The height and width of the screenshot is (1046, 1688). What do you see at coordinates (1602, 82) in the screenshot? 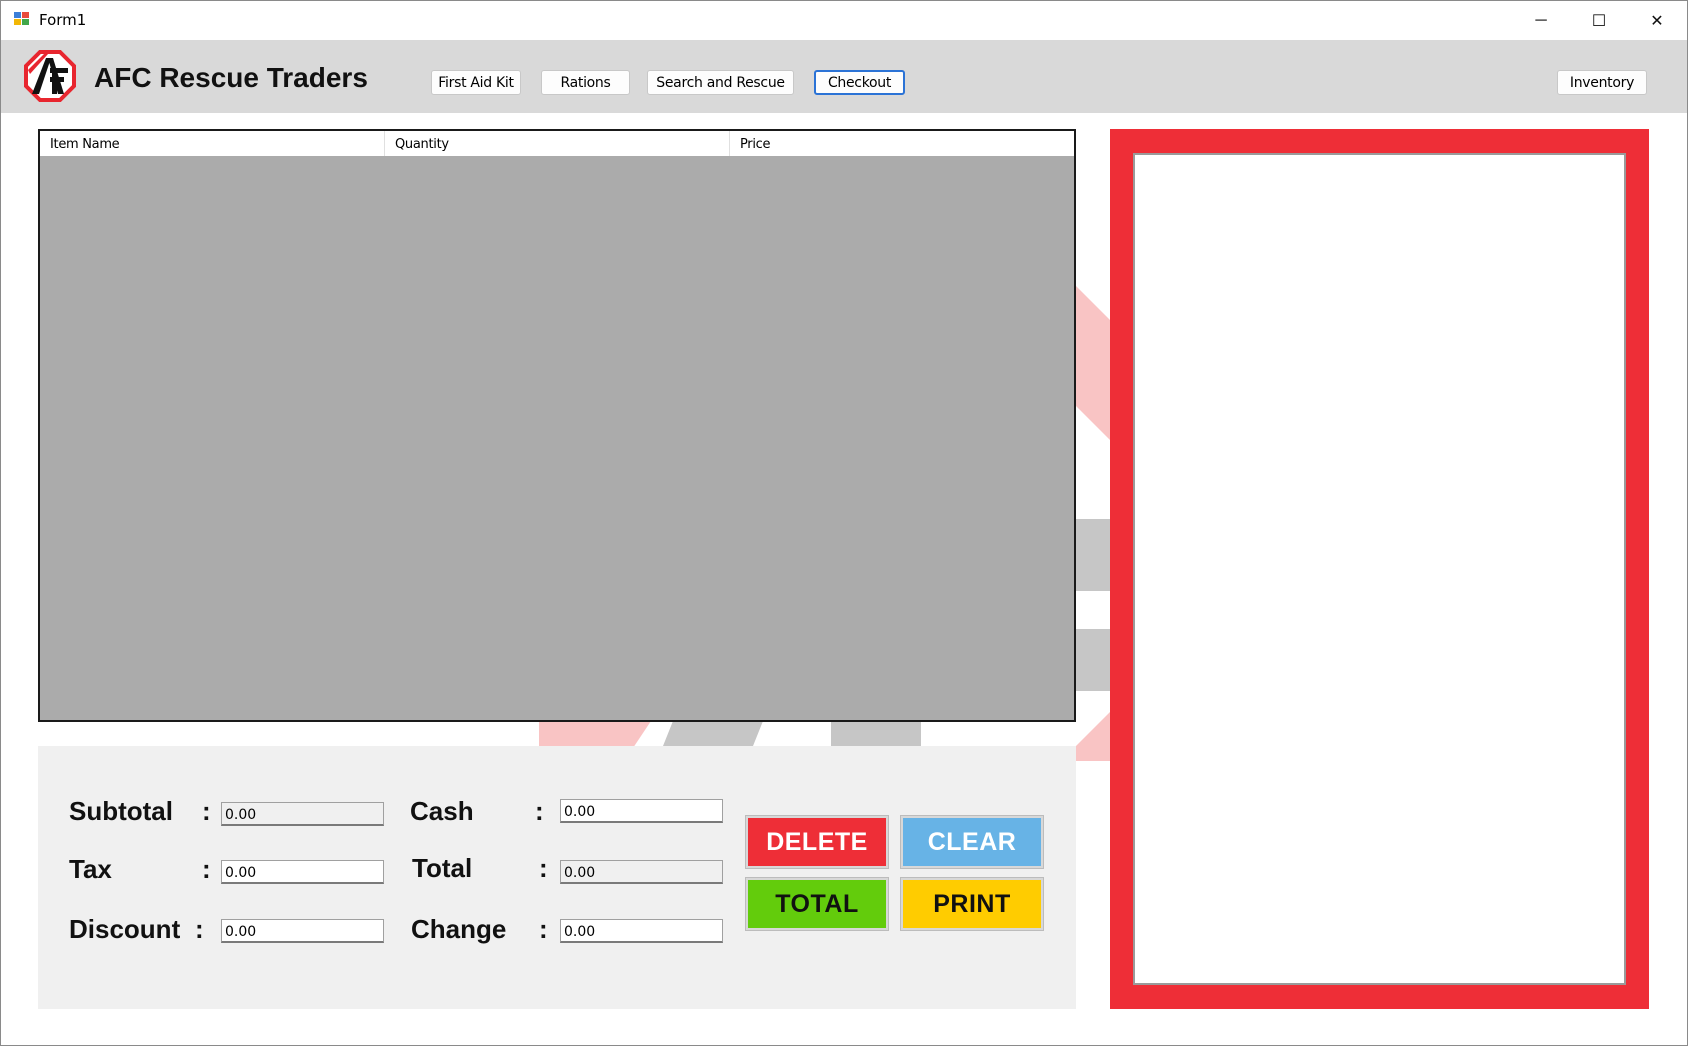
I see `inventory-button: Inventory` at bounding box center [1602, 82].